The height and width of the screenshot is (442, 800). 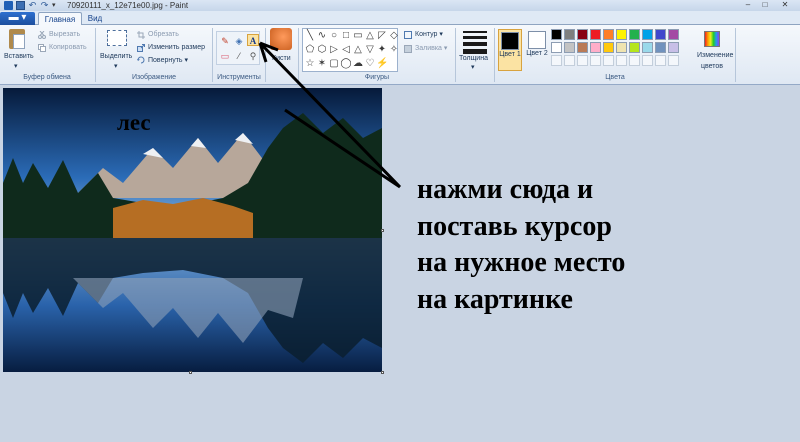 What do you see at coordinates (394, 50) in the screenshot?
I see `five-point-star-shape-icon: ✧` at bounding box center [394, 50].